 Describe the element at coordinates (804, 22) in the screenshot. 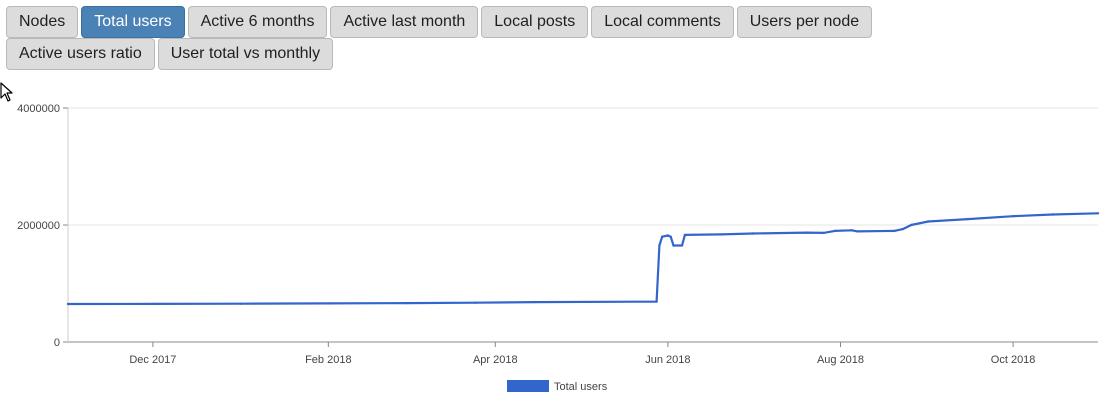

I see `tab-users-per-node: Users per node` at that location.